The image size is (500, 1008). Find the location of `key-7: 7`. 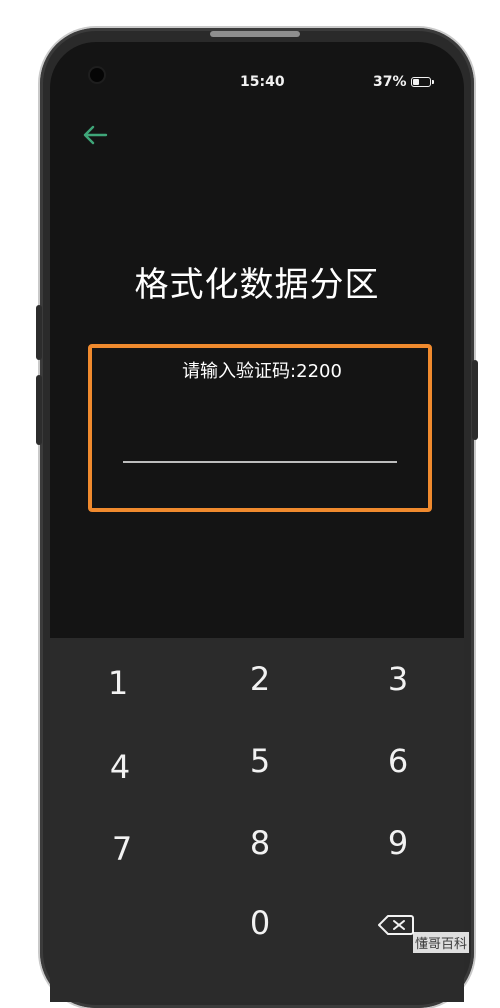

key-7: 7 is located at coordinates (122, 849).